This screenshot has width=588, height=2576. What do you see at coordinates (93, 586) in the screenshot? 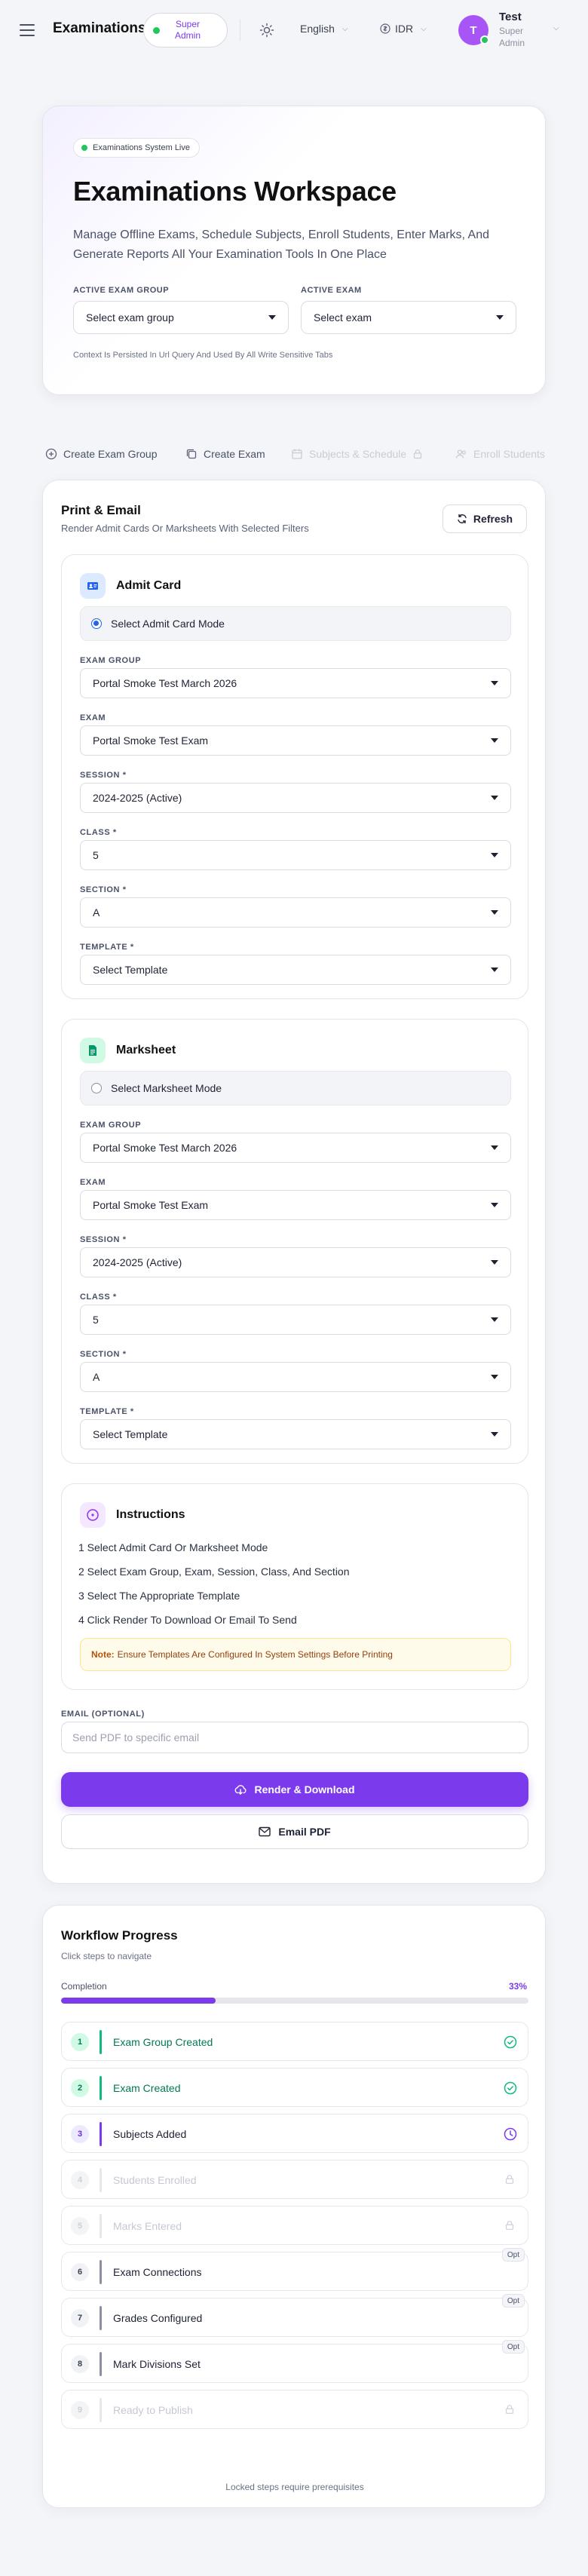
I see `id-card-icon` at bounding box center [93, 586].